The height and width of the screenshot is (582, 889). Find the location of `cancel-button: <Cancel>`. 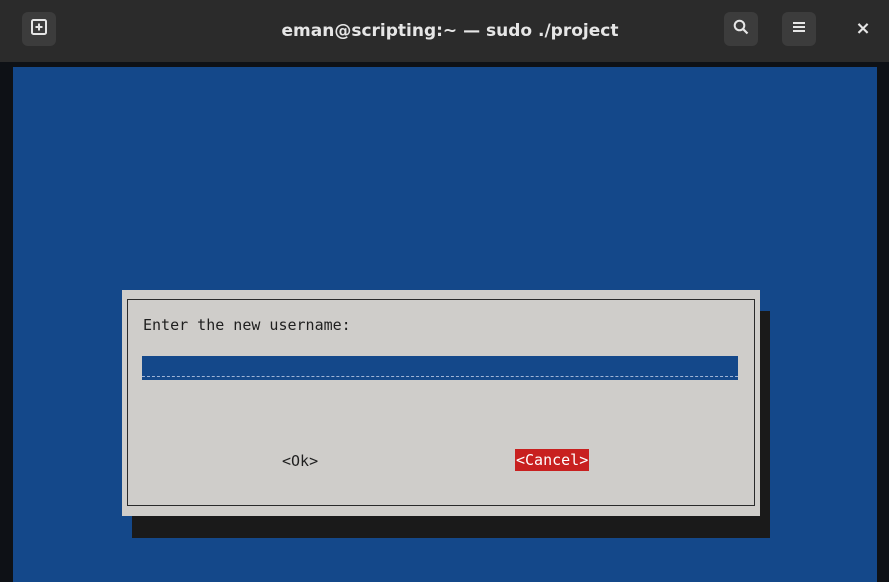

cancel-button: <Cancel> is located at coordinates (552, 460).